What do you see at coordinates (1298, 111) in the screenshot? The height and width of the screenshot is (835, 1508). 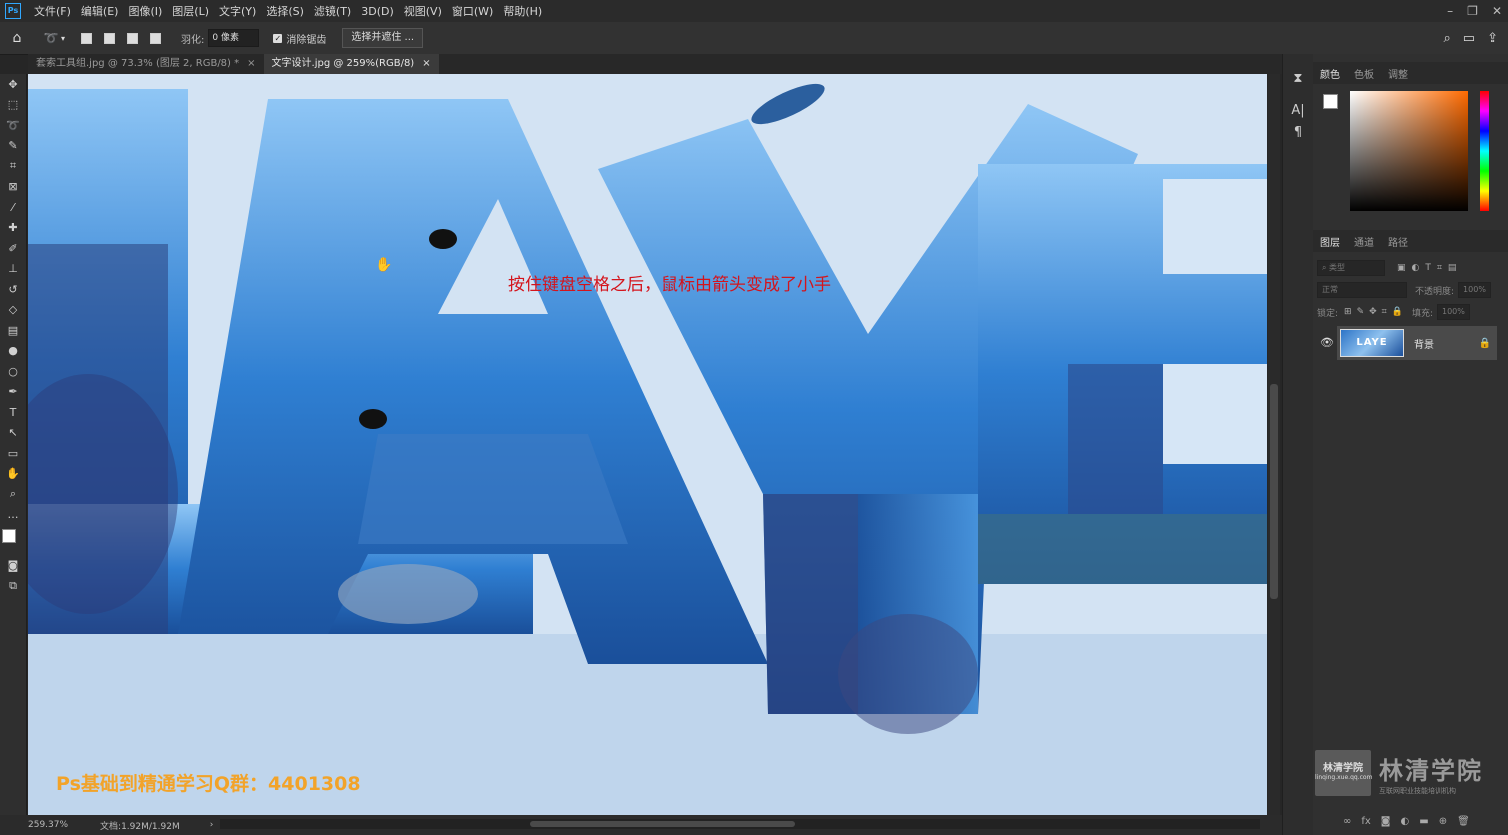 I see `character-panel-icon: A|` at bounding box center [1298, 111].